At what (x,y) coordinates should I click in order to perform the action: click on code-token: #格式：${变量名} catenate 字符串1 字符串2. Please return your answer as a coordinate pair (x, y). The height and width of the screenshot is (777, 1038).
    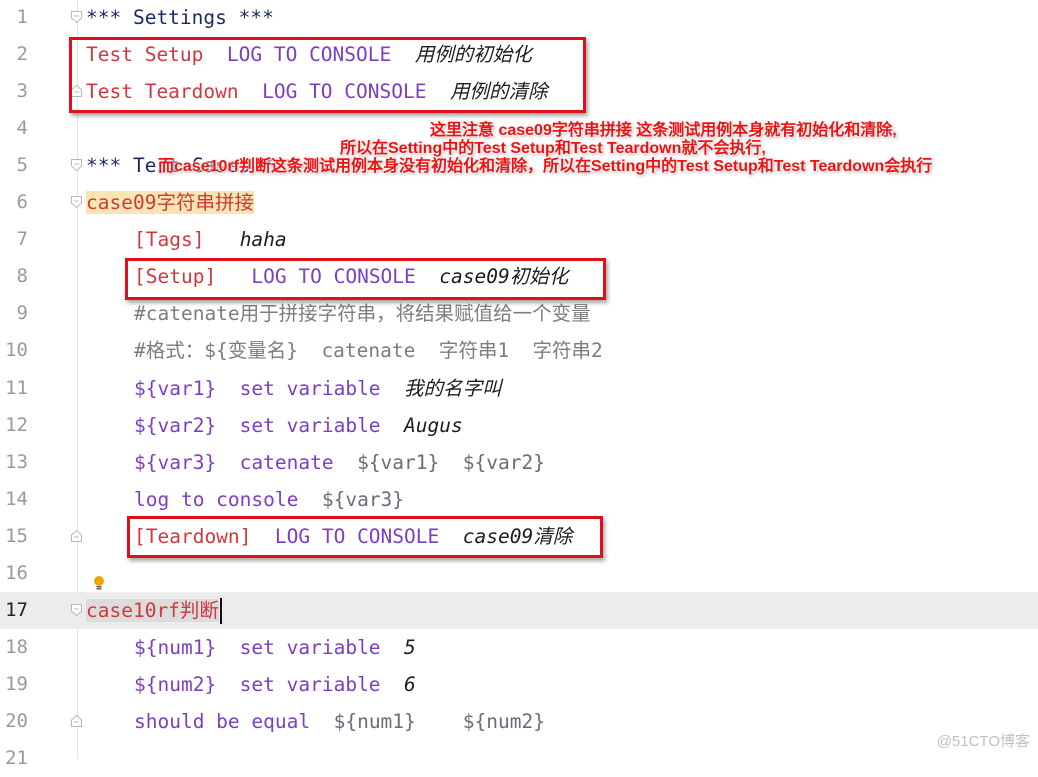
    Looking at the image, I should click on (368, 351).